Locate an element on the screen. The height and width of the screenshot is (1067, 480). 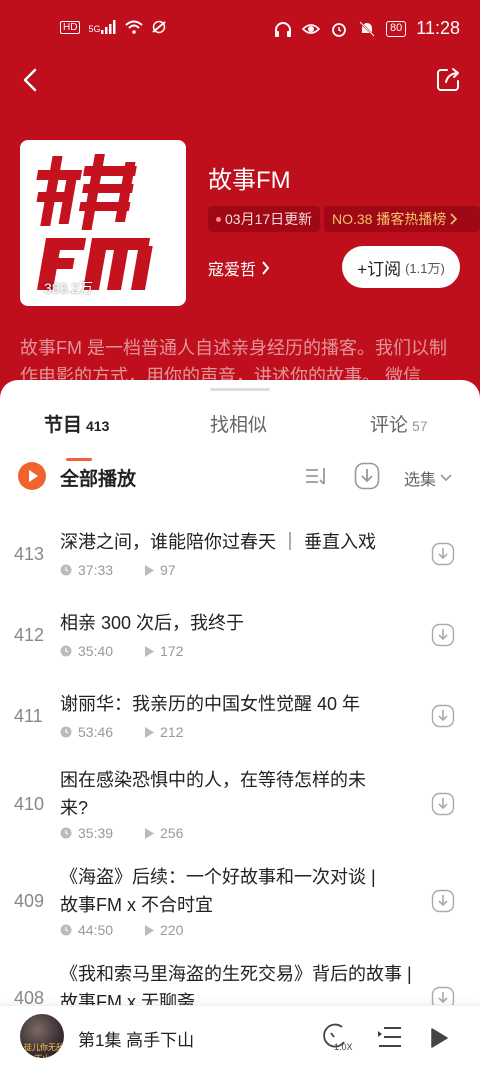
signal-label: 5G is located at coordinates (94, 29).